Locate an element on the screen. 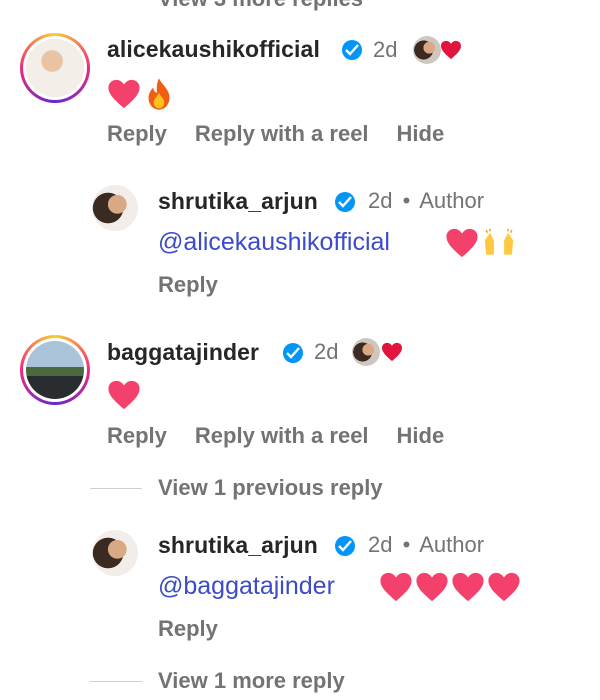 Image resolution: width=600 pixels, height=700 pixels. comment-username: baggatajinder is located at coordinates (183, 352).